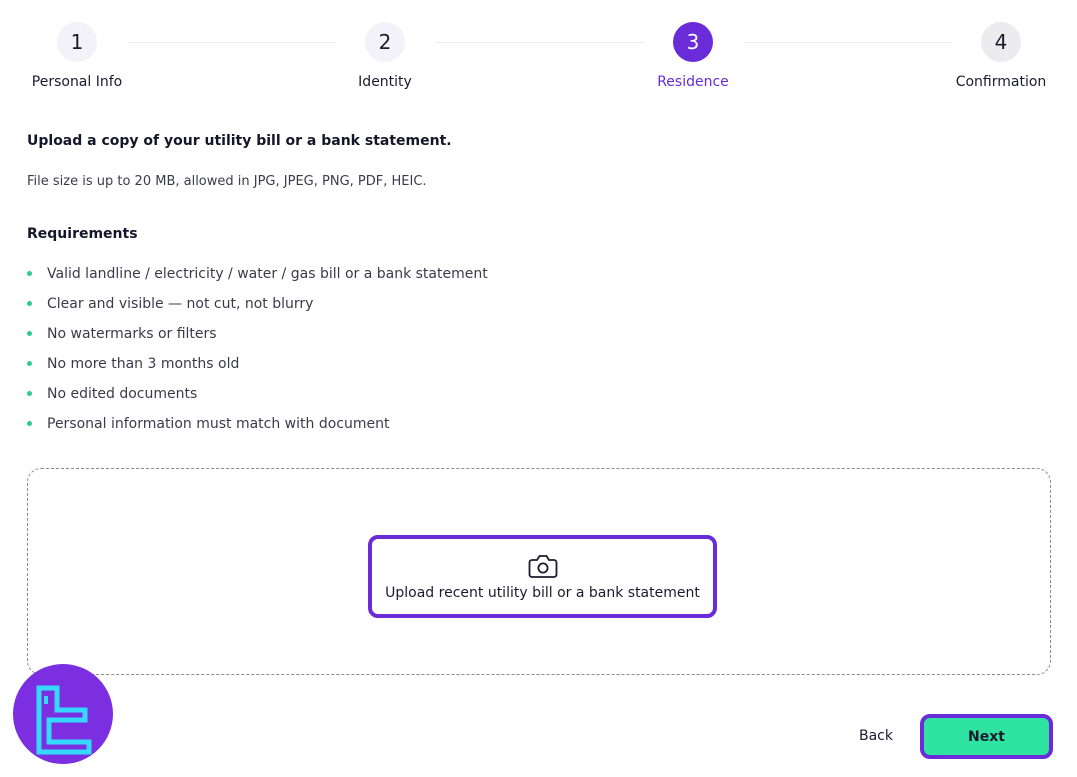  I want to click on step-label: Confirmation, so click(1001, 82).